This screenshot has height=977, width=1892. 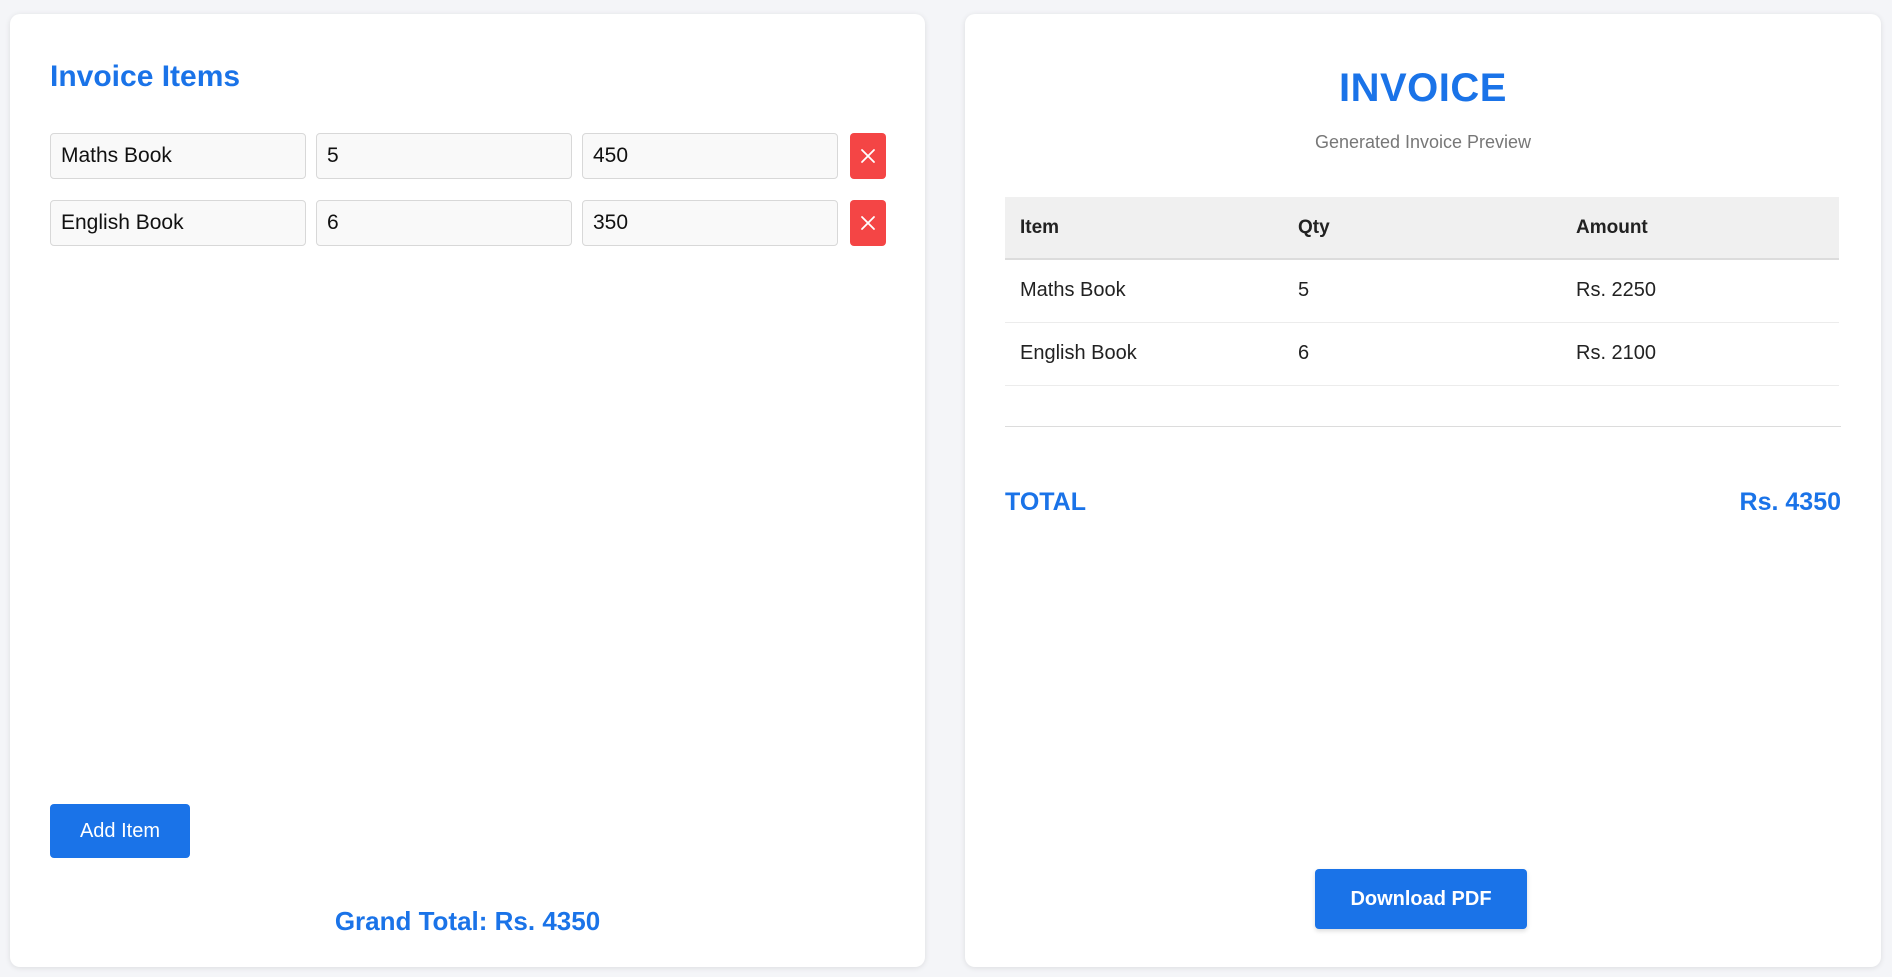 What do you see at coordinates (1144, 354) in the screenshot?
I see `cell-item: English Book` at bounding box center [1144, 354].